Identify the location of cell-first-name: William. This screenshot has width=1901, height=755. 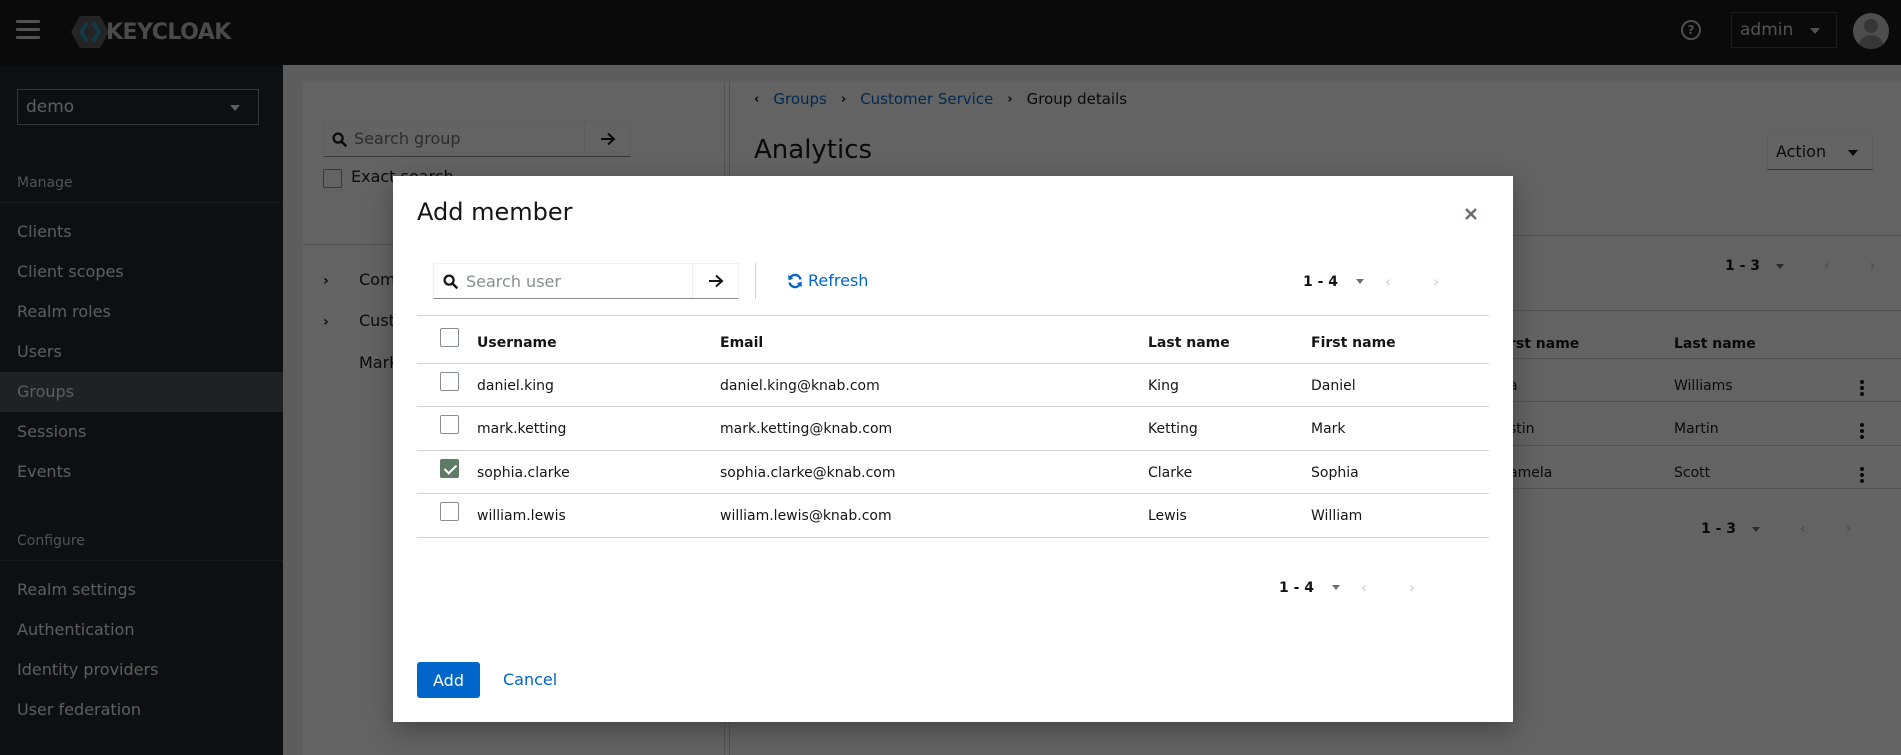
(1337, 516).